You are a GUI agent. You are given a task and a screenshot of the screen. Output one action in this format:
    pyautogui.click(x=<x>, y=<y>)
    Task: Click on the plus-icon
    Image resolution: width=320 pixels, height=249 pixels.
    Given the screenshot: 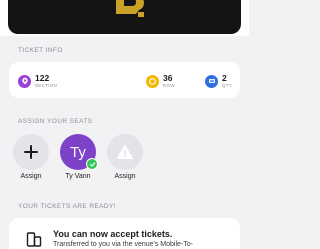 What is the action you would take?
    pyautogui.click(x=31, y=152)
    